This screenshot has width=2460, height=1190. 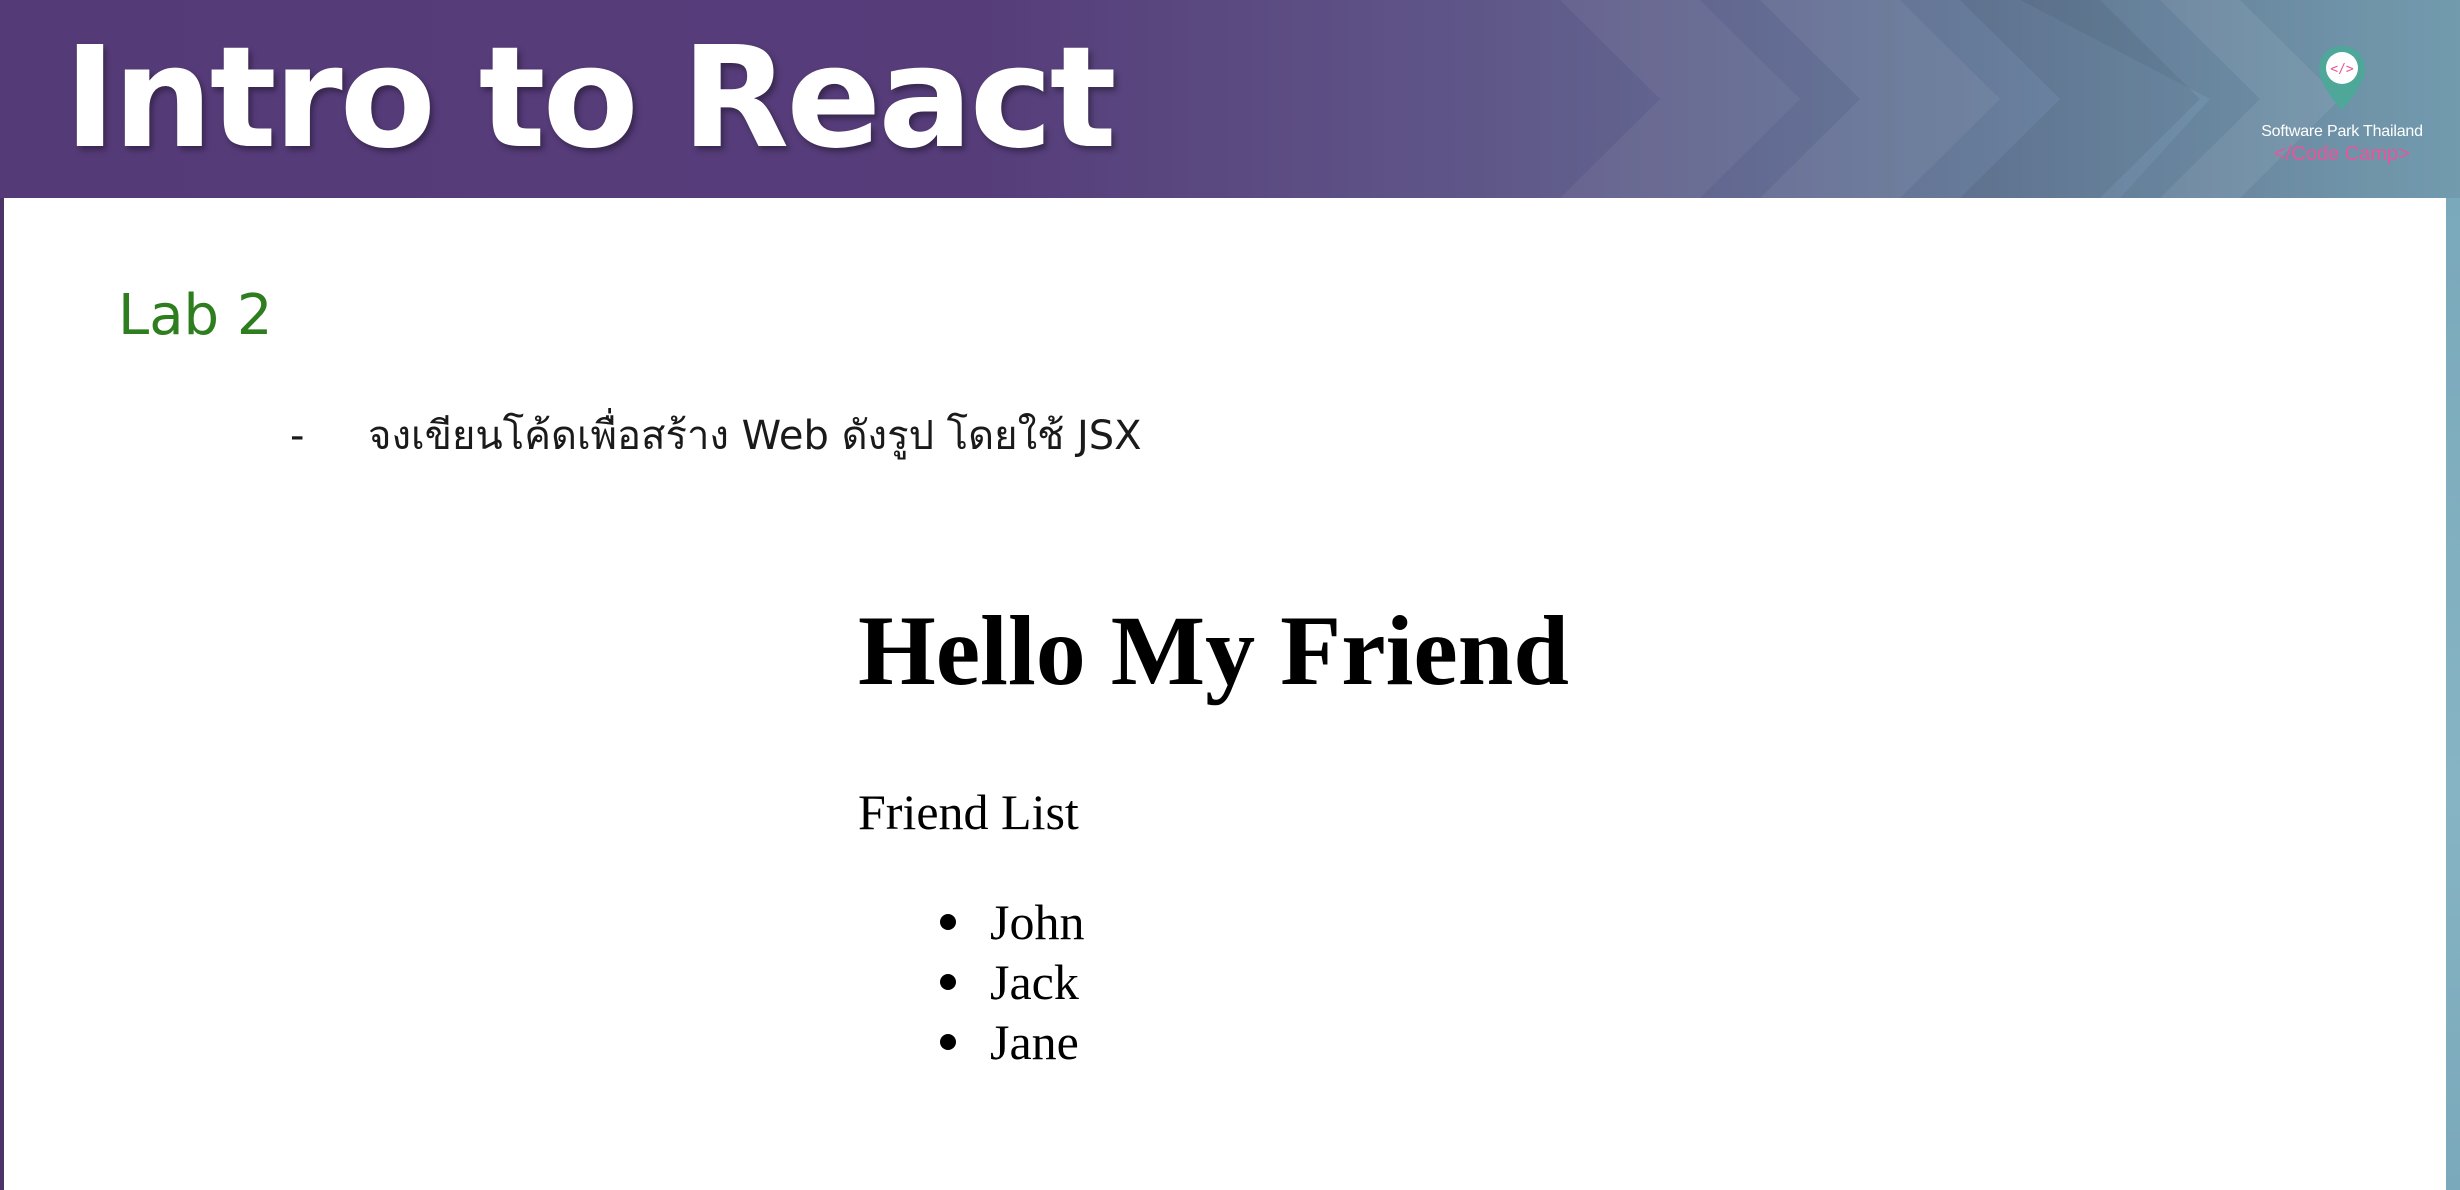 I want to click on right-frame-edge, so click(x=2453, y=694).